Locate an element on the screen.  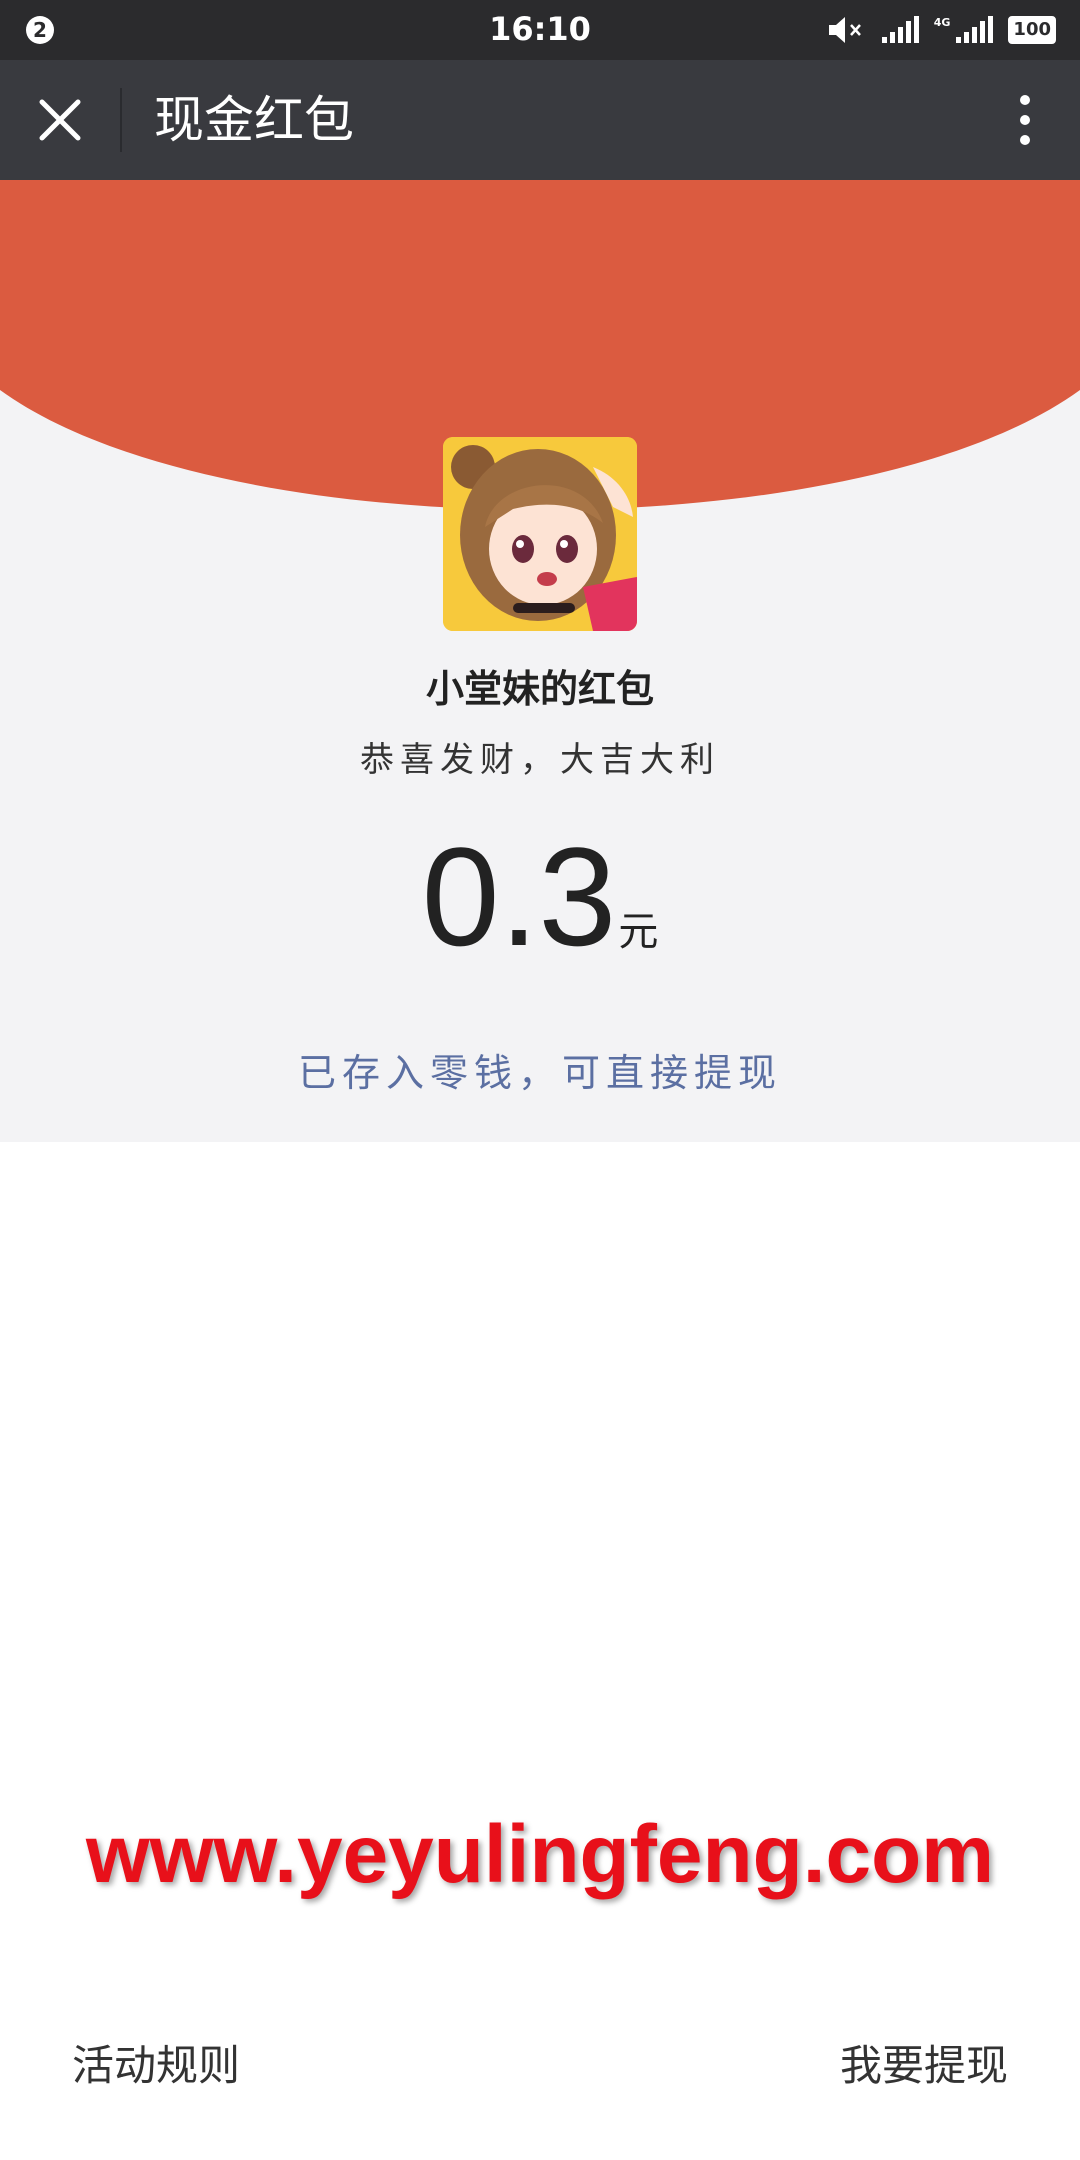
greeting-text: 恭喜发财，大吉大利 is located at coordinates (540, 760).